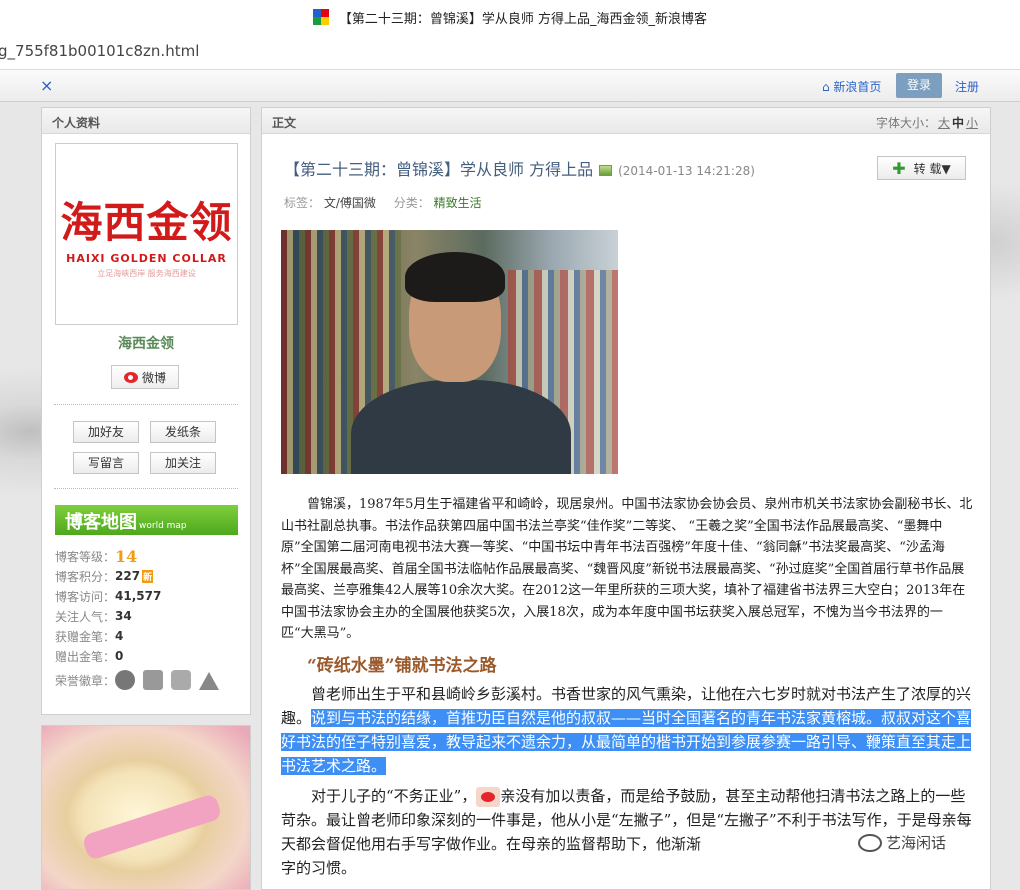 The width and height of the screenshot is (1020, 890). Describe the element at coordinates (439, 169) in the screenshot. I see `post-title-text: 【第二十三期：曾锦溪】学从良师 方得上品` at that location.